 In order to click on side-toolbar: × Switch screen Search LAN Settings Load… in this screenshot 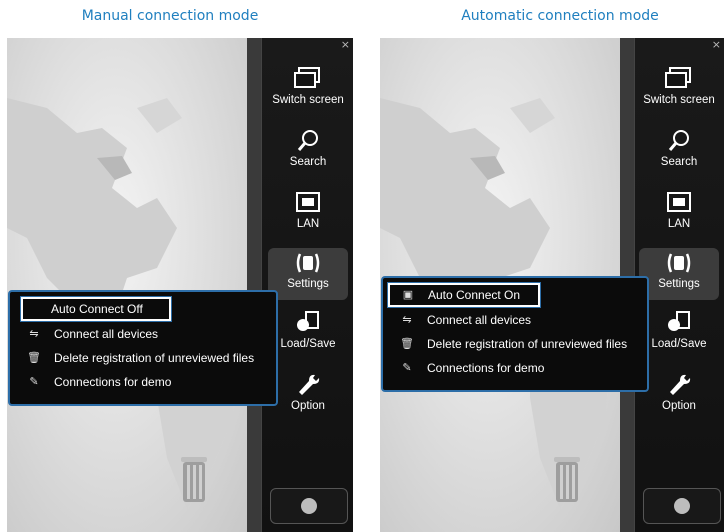, I will do `click(307, 285)`.